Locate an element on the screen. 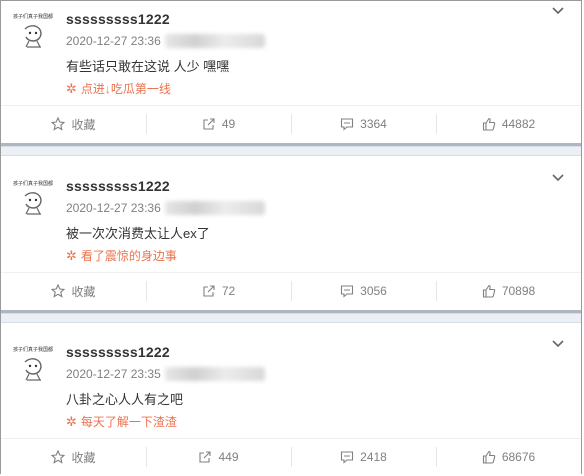  like-button: 70898 is located at coordinates (508, 291).